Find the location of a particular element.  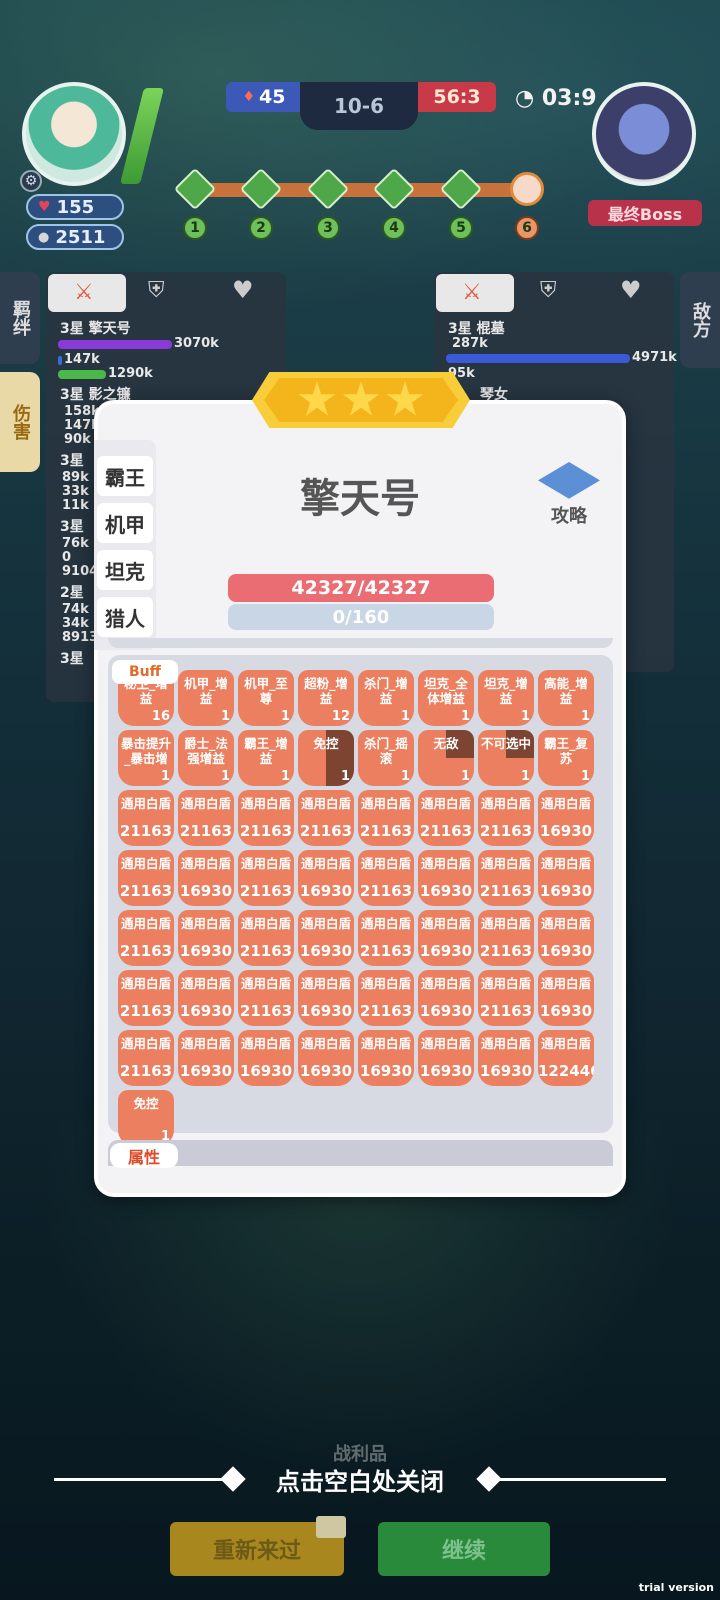

buff-name: 高能_增益 is located at coordinates (566, 691).